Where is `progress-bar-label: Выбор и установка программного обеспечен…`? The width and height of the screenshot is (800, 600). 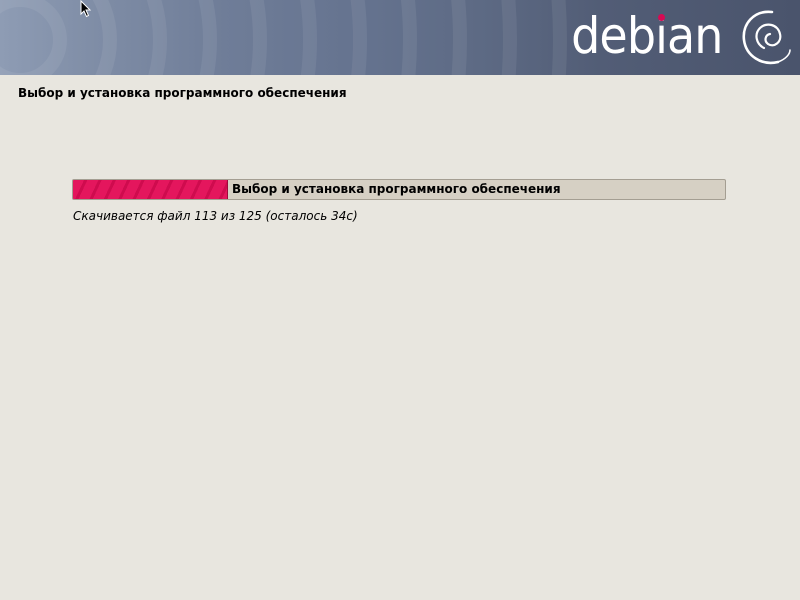
progress-bar-label: Выбор и установка программного обеспечен… is located at coordinates (396, 189).